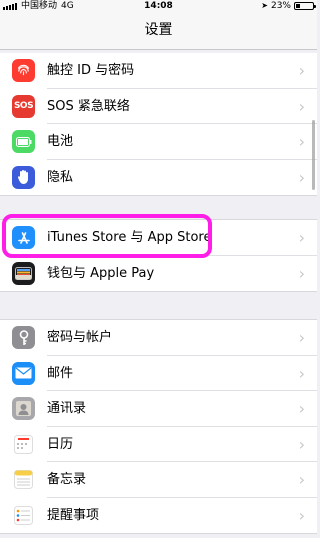 Image resolution: width=320 pixels, height=538 pixels. I want to click on settings-row-label: iTunes Store 与 App Store, so click(129, 237).